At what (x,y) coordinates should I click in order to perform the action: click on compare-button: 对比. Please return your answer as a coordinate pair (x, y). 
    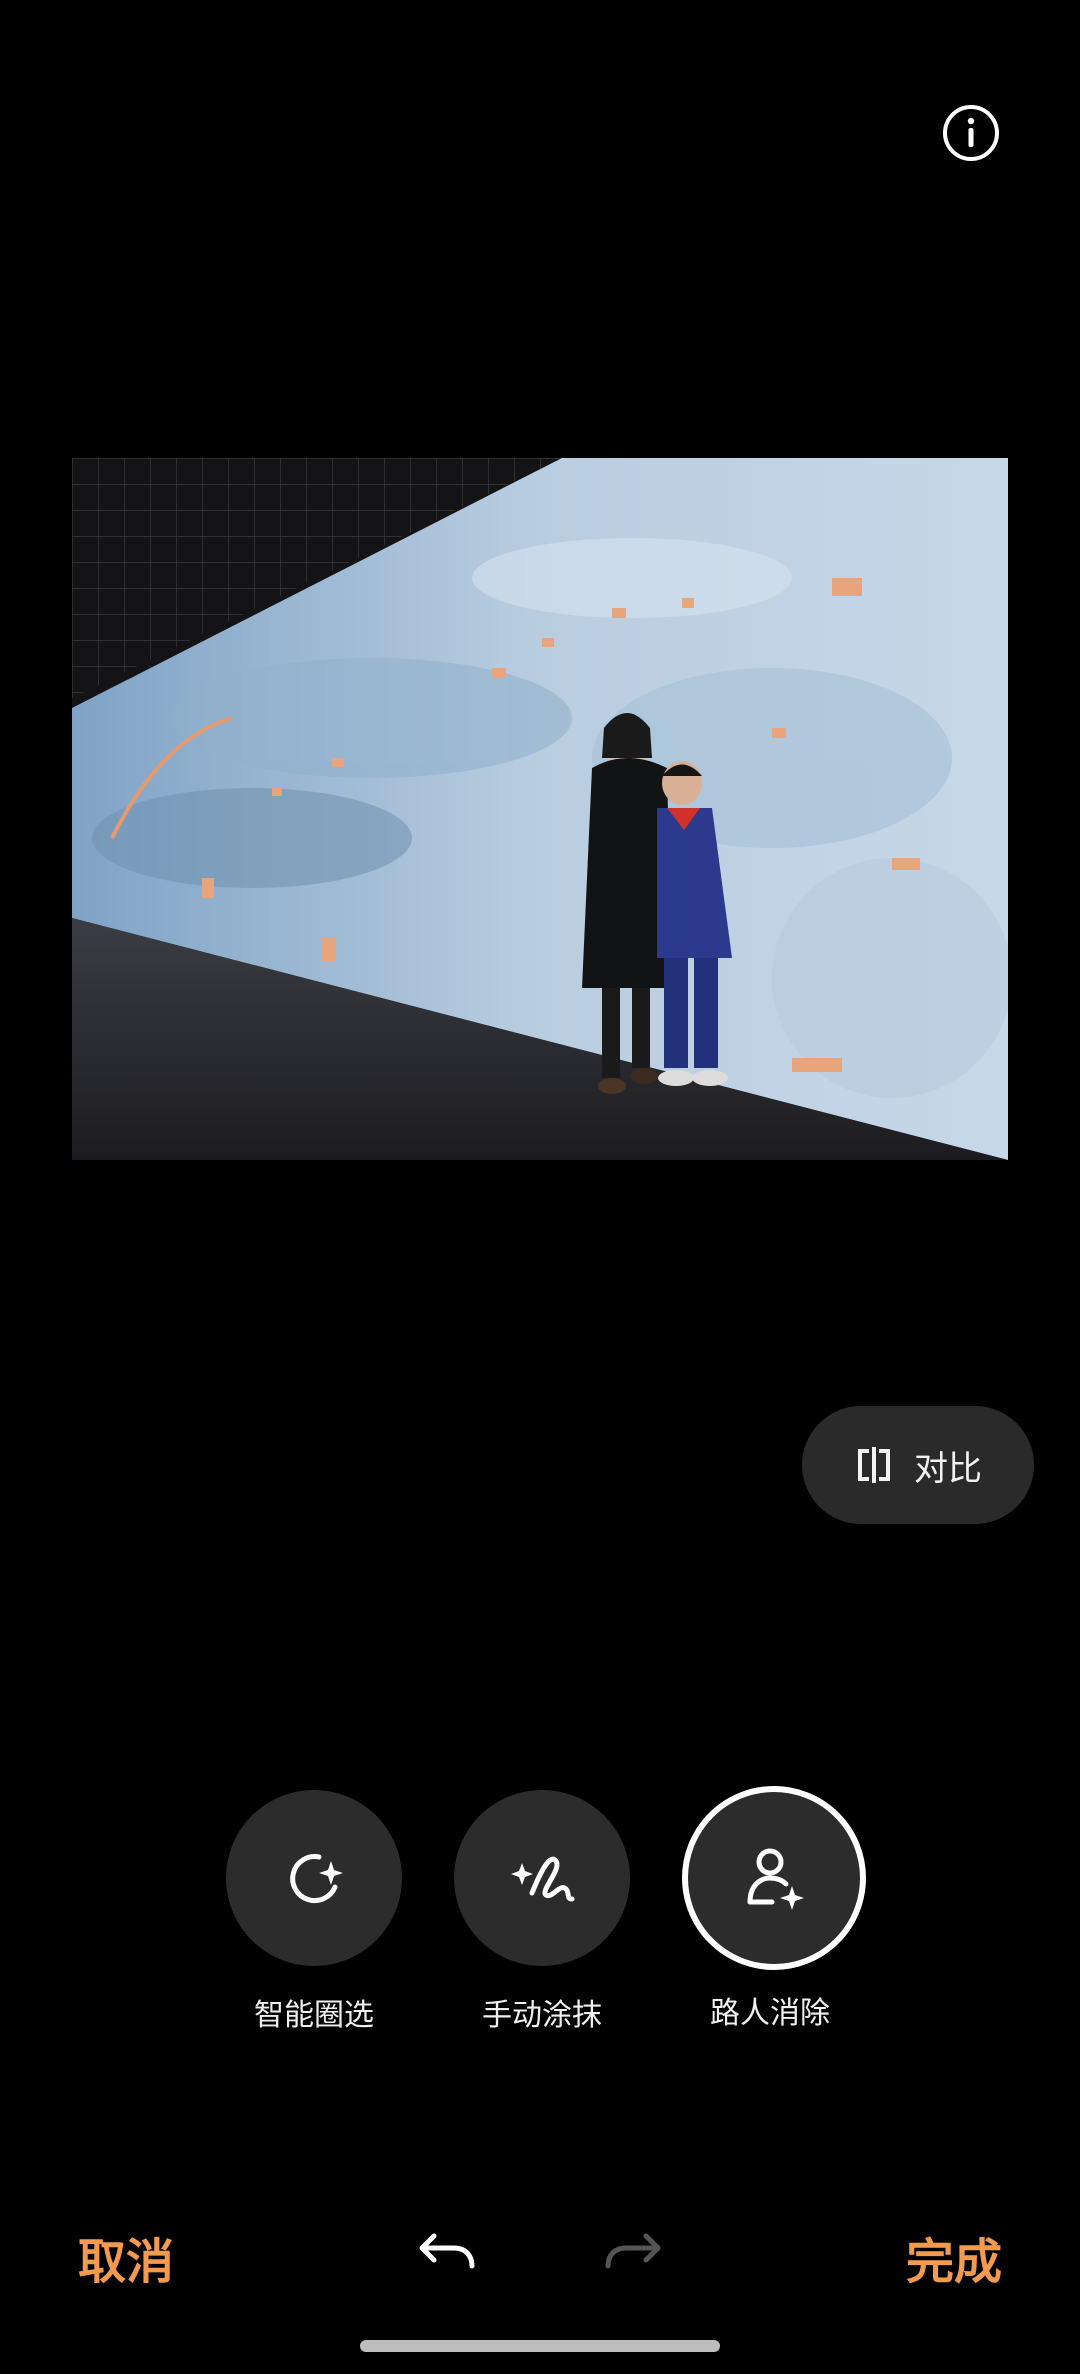
    Looking at the image, I should click on (918, 1465).